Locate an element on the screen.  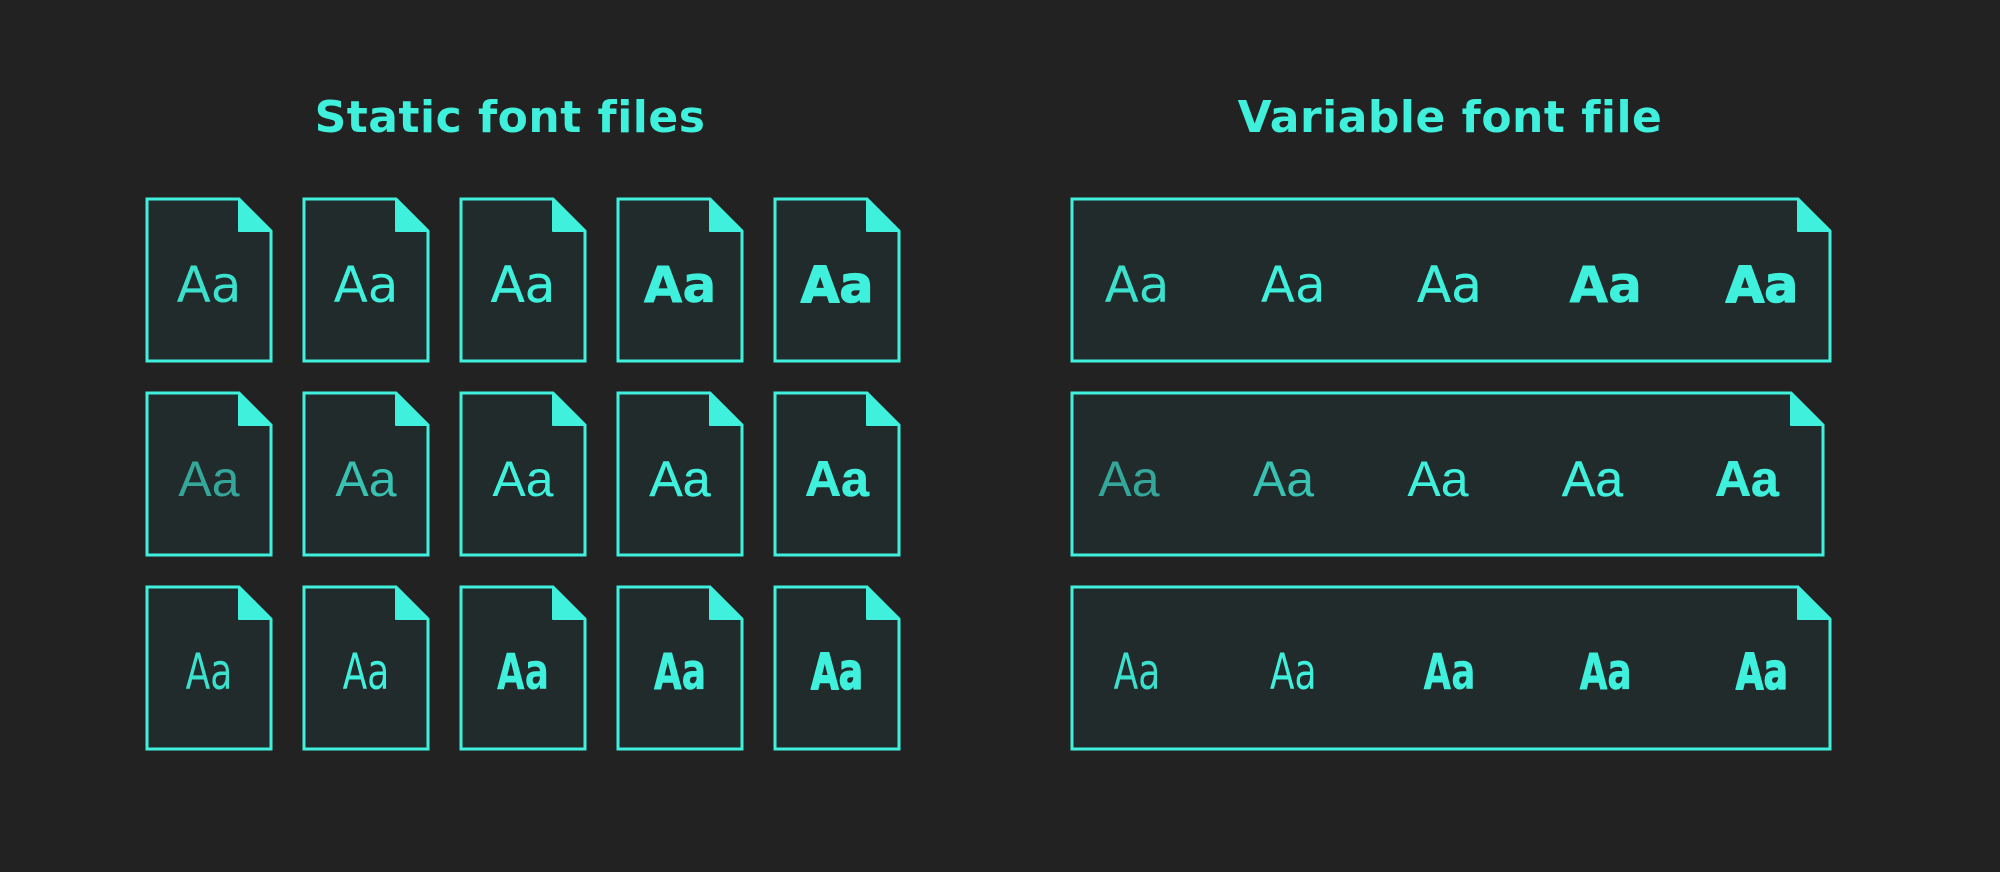
variable-sample-r1-c1: Aa is located at coordinates (1137, 285).